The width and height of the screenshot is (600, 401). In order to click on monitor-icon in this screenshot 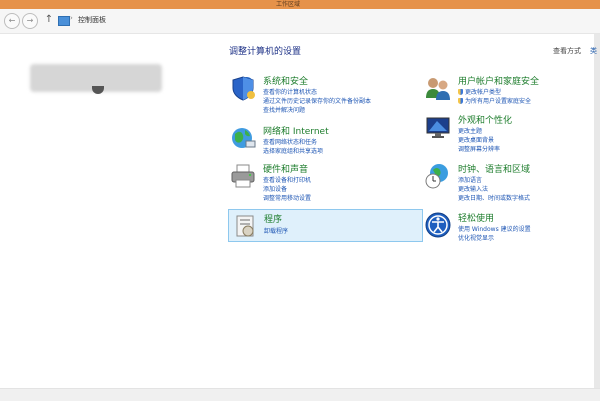, I will do `click(438, 127)`.